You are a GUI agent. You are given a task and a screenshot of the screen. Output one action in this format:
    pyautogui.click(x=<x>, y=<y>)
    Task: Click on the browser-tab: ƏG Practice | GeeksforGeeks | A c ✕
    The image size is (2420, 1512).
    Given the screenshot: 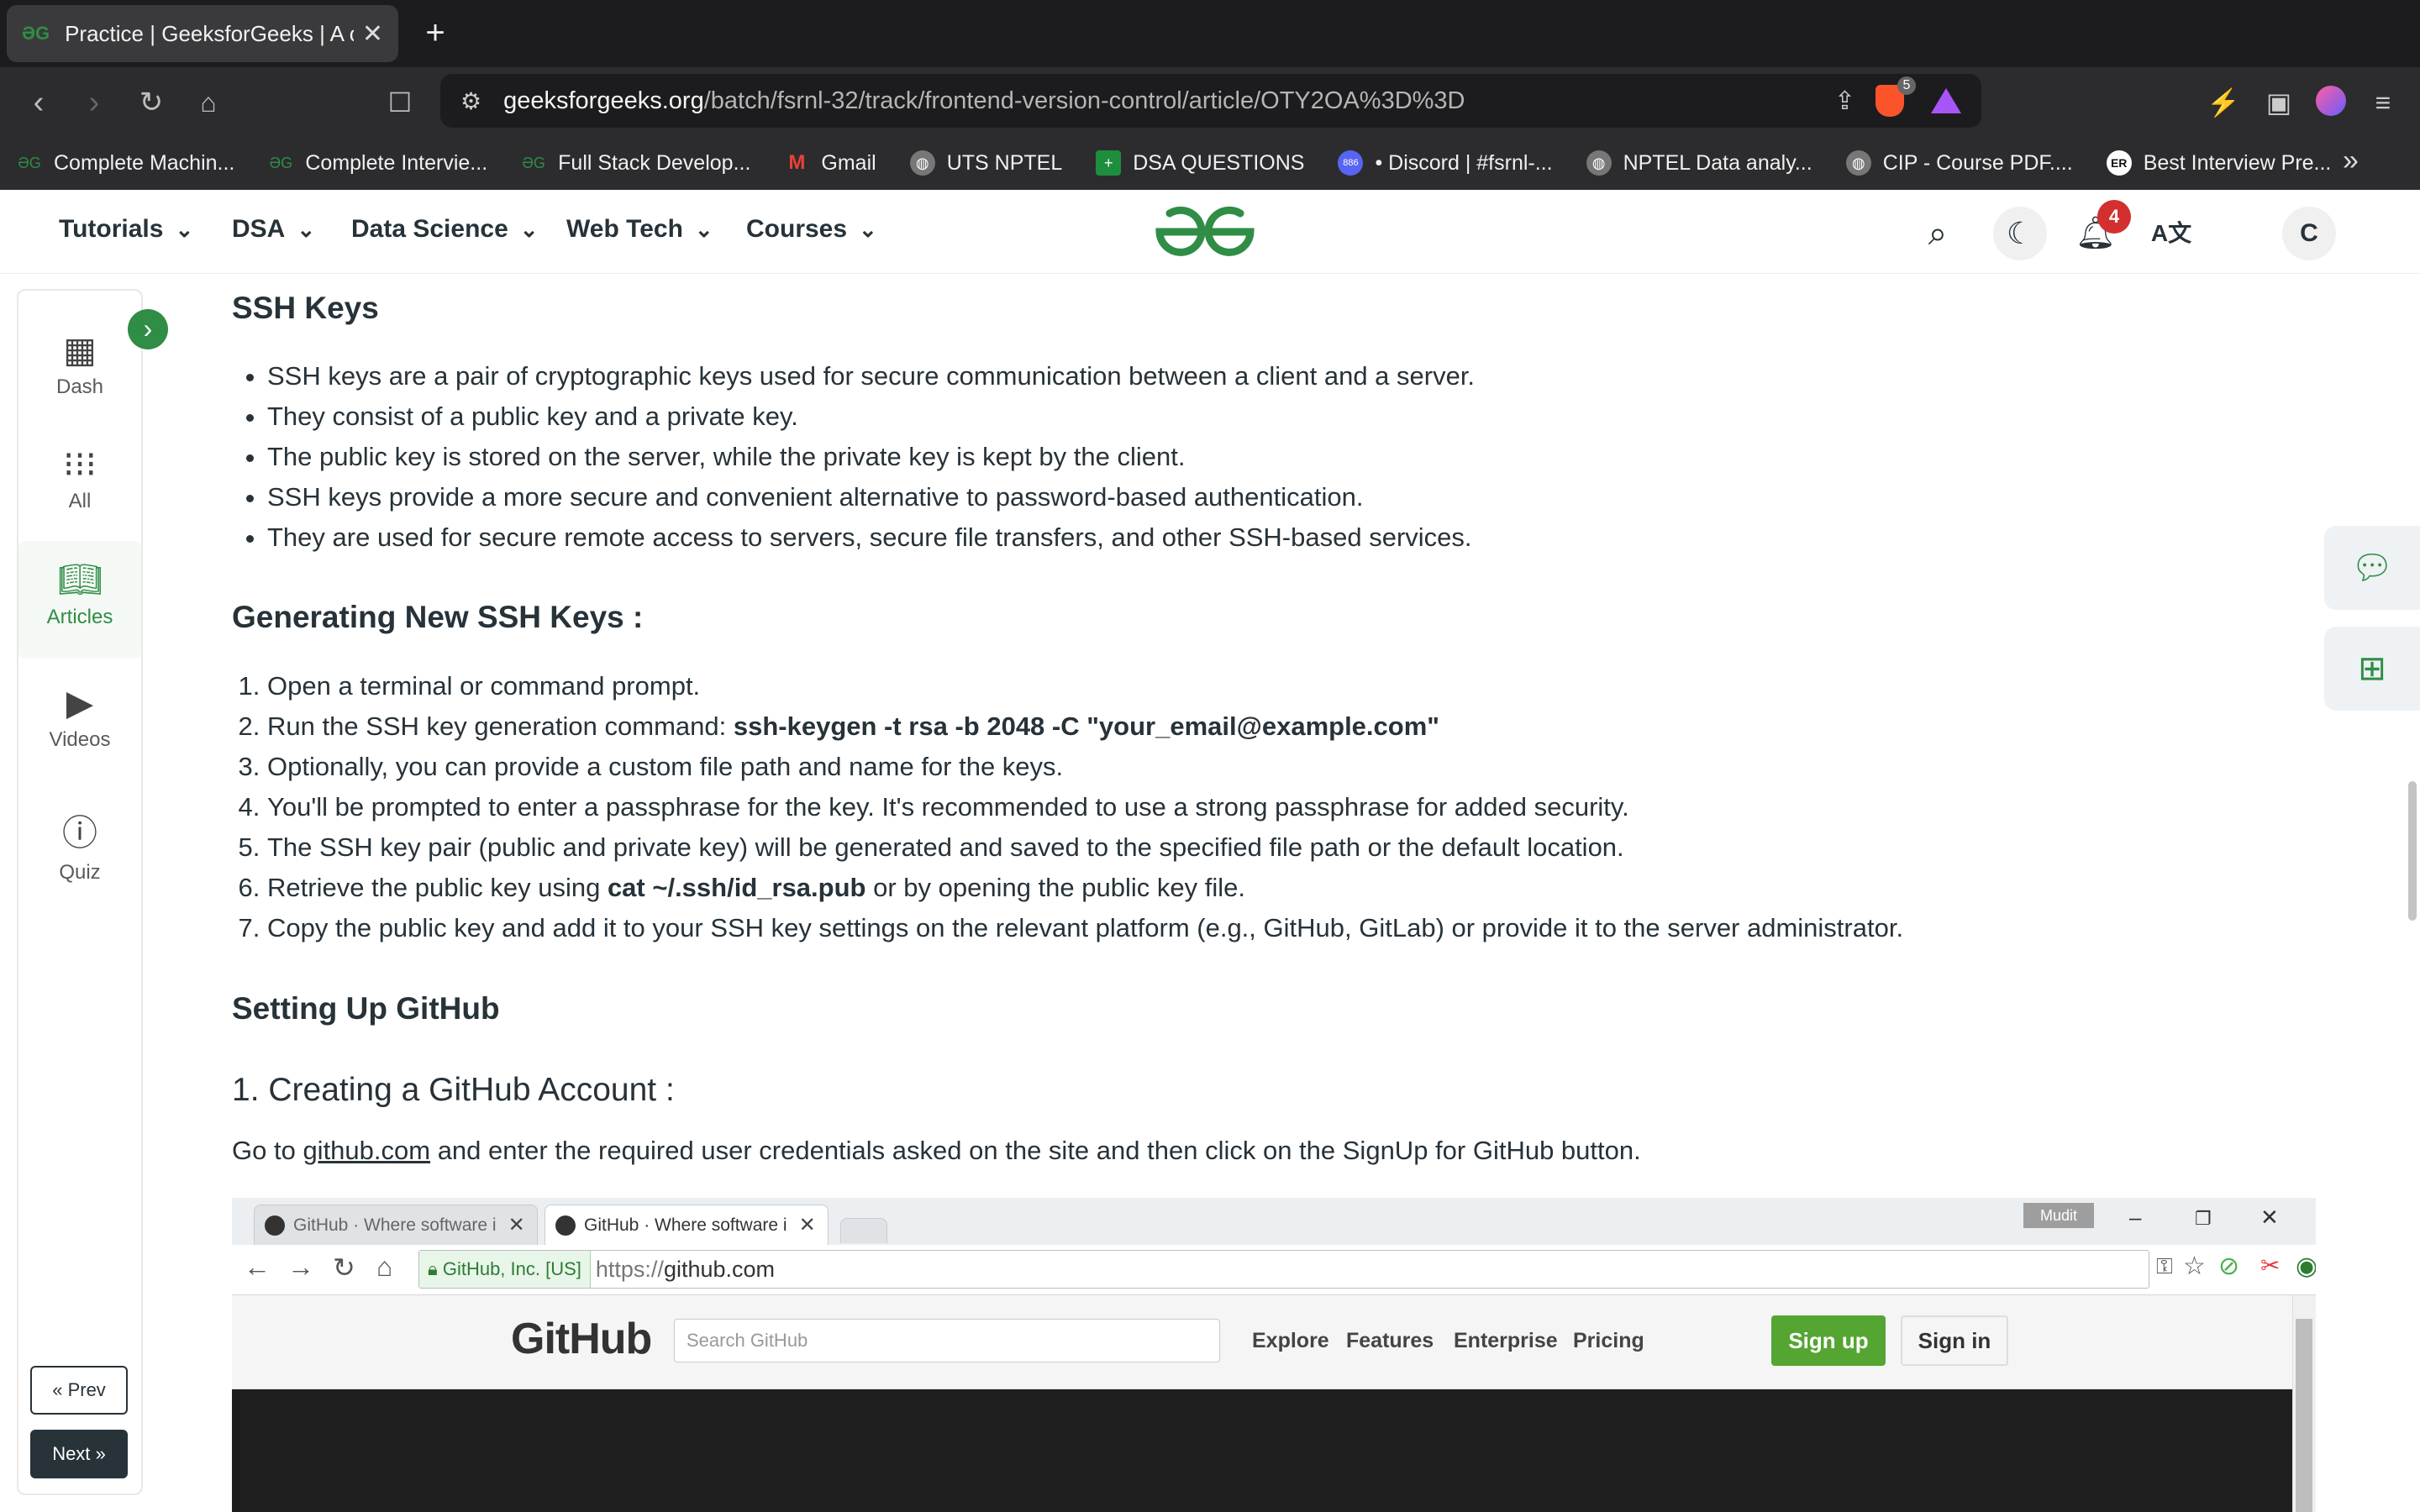 What is the action you would take?
    pyautogui.click(x=202, y=33)
    